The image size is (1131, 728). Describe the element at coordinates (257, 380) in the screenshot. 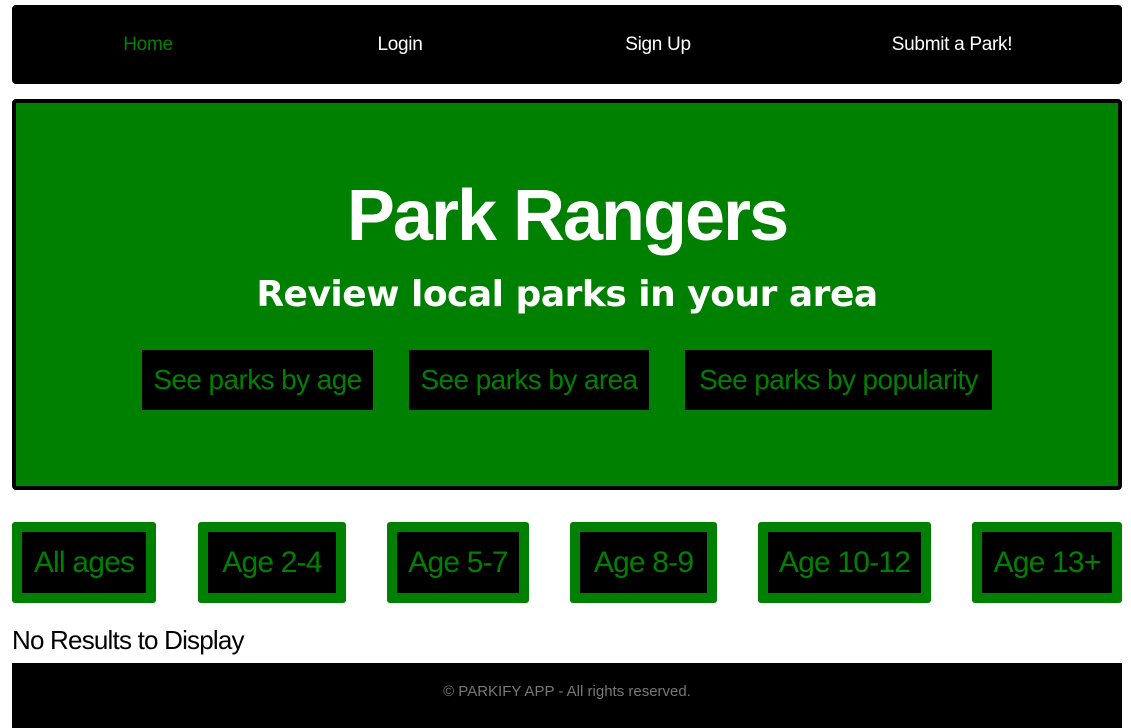

I see `see-parks-by-age-button: See parks by age` at that location.